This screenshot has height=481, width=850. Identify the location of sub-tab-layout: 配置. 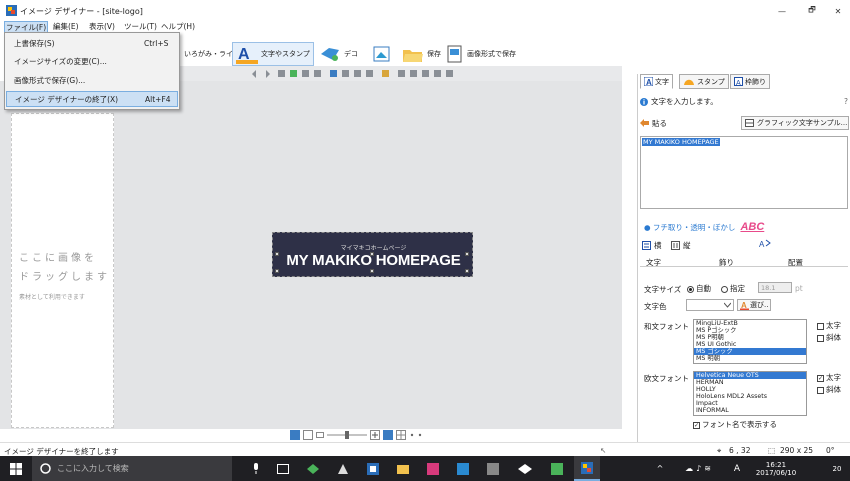
(795, 262).